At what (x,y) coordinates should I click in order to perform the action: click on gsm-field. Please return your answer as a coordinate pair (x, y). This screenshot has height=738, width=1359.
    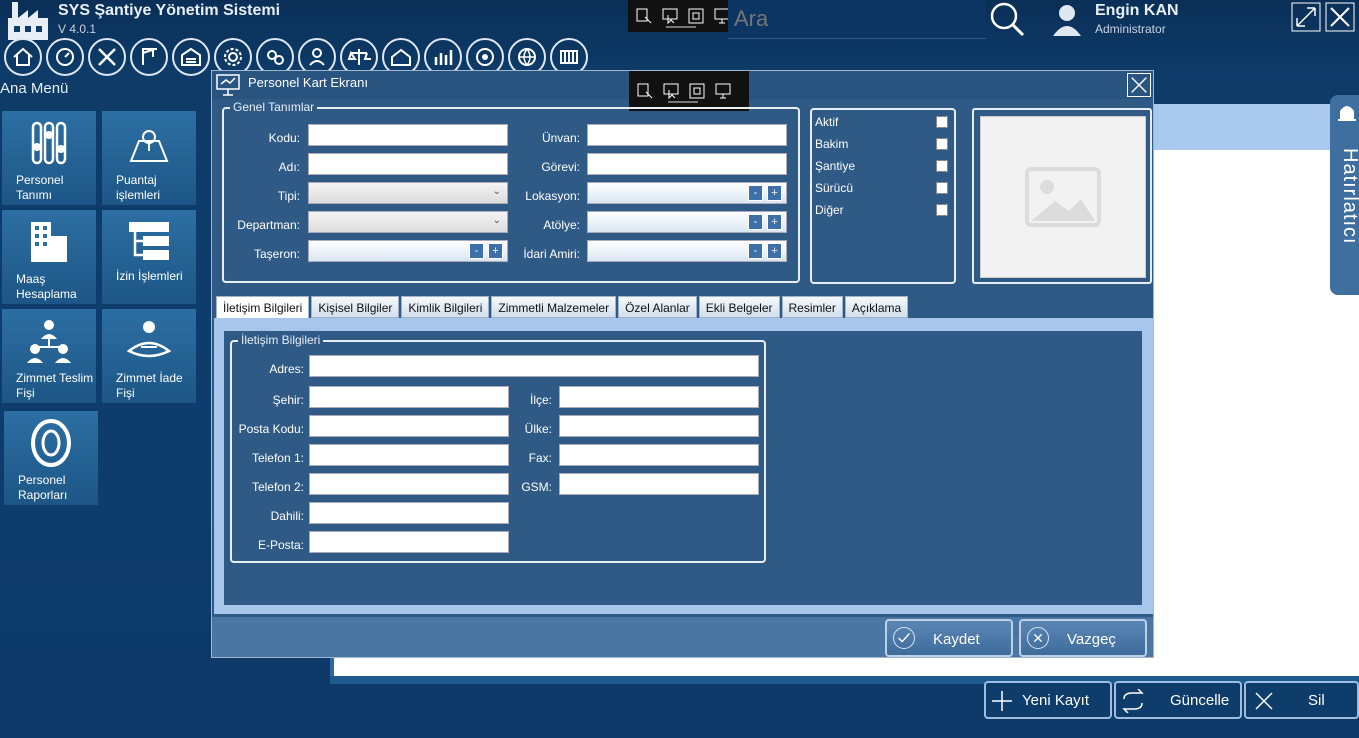
    Looking at the image, I should click on (659, 484).